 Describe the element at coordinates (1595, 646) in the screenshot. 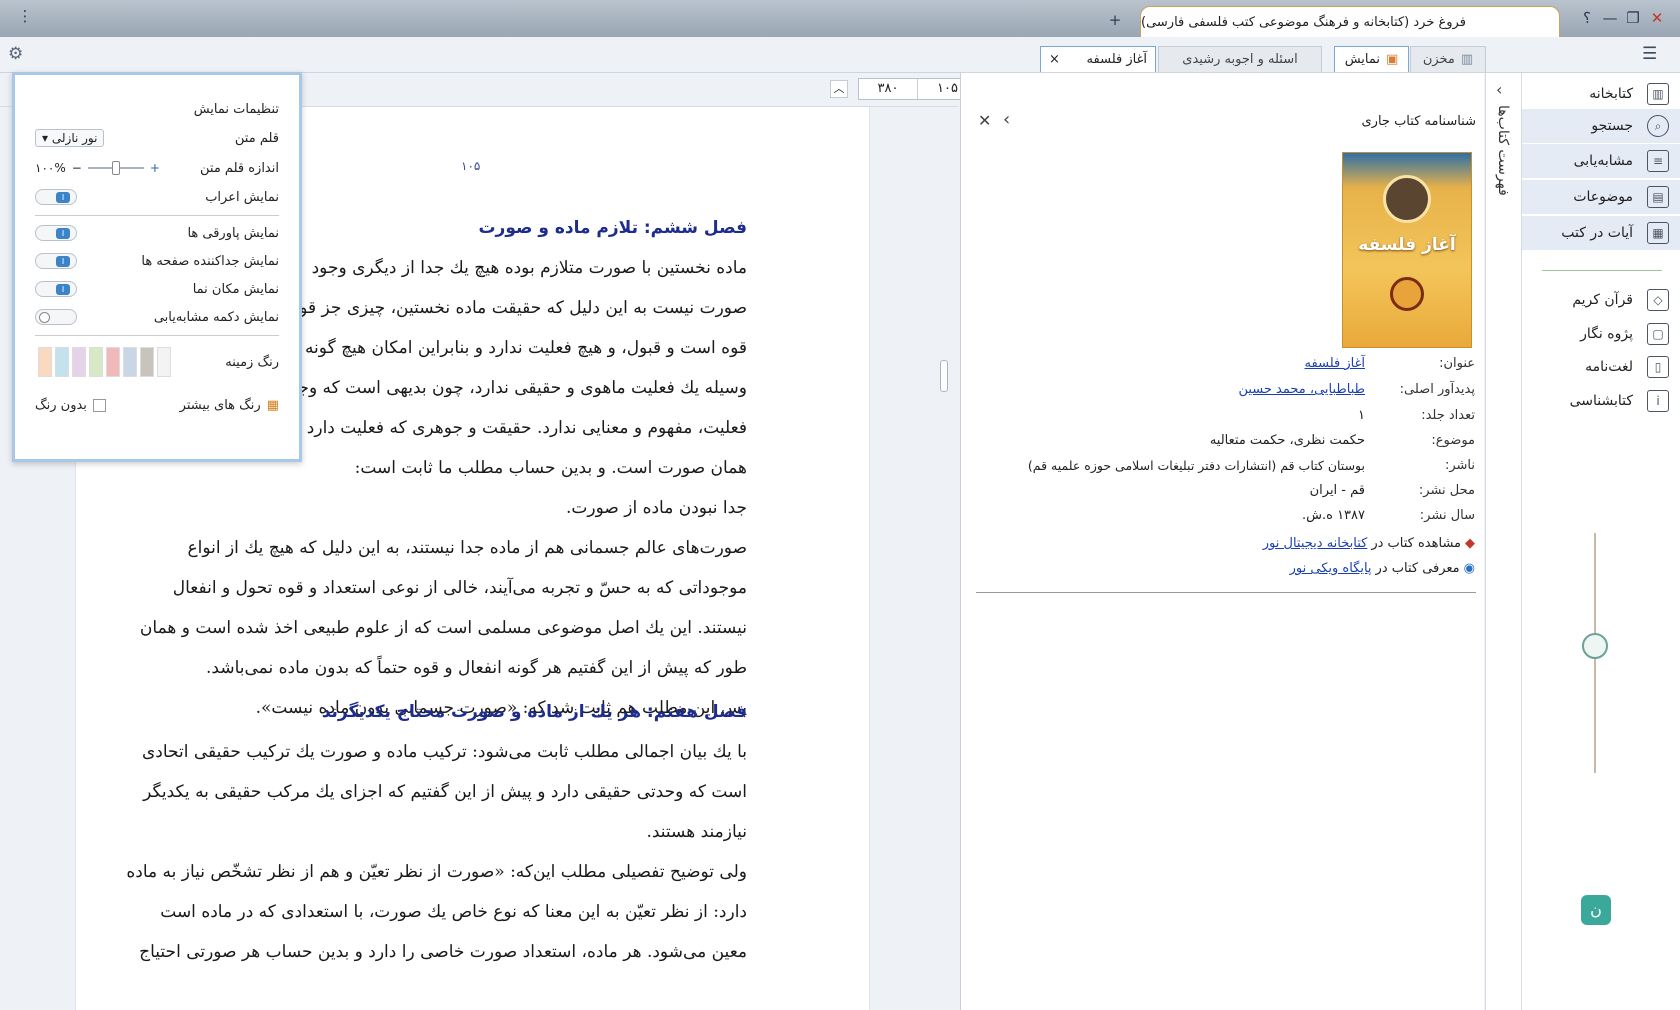

I see `ornament-medallion` at that location.